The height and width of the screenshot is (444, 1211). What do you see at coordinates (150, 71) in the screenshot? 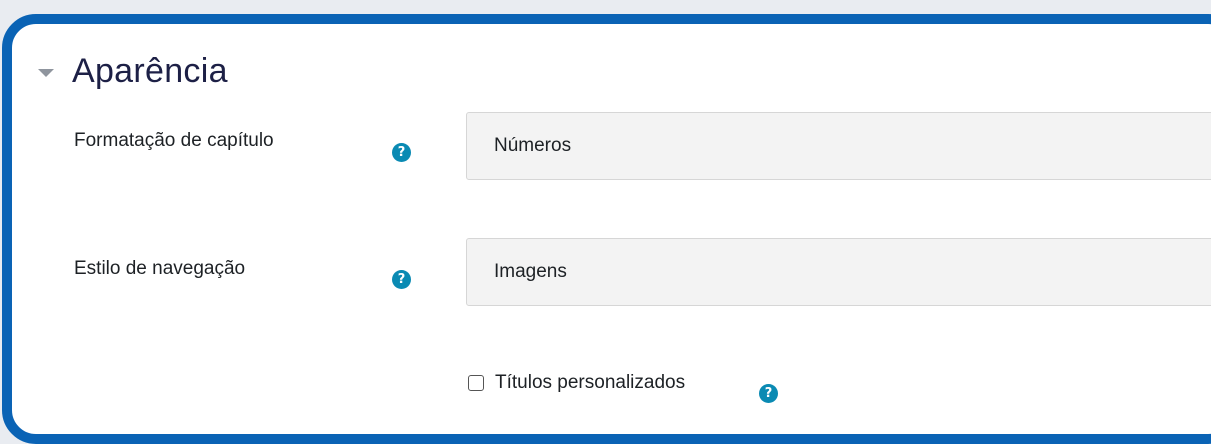
I see `section-title: Aparência` at bounding box center [150, 71].